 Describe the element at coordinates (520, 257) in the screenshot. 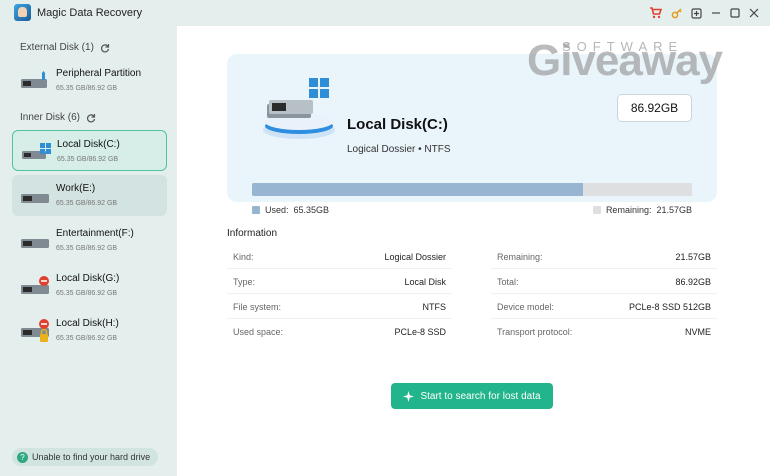

I see `info-key: Remaining:` at that location.